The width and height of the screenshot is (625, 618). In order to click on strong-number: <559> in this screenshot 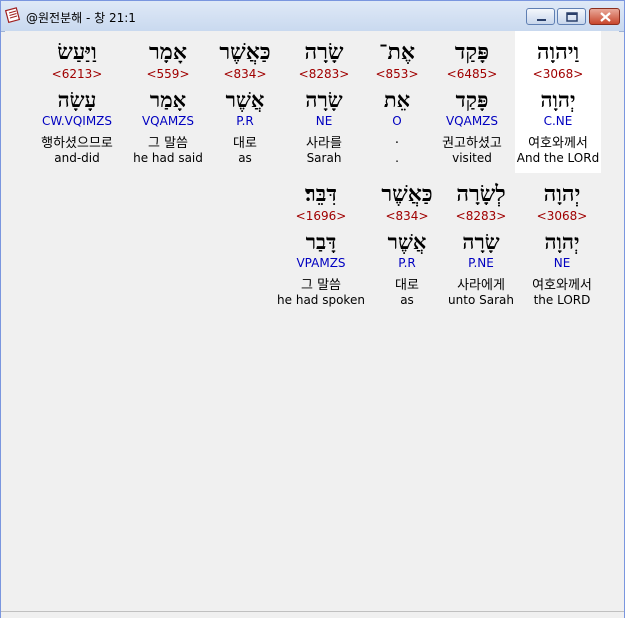, I will do `click(168, 74)`.